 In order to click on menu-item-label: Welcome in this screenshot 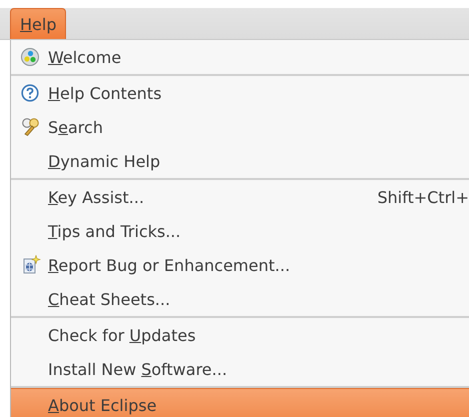, I will do `click(85, 57)`.